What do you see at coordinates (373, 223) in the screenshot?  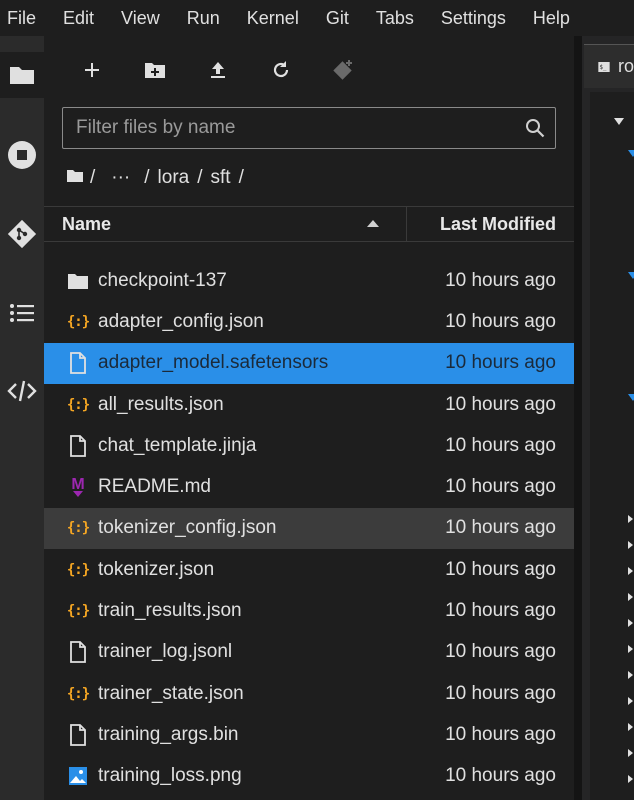 I see `sort-ascending-icon` at bounding box center [373, 223].